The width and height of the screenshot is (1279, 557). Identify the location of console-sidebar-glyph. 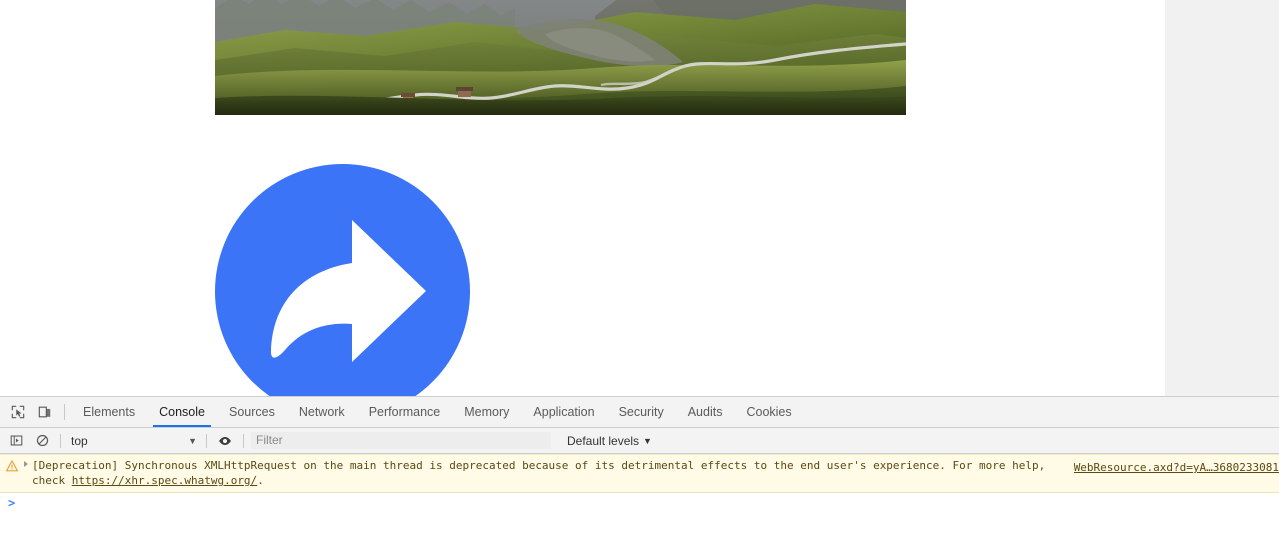
(16, 440).